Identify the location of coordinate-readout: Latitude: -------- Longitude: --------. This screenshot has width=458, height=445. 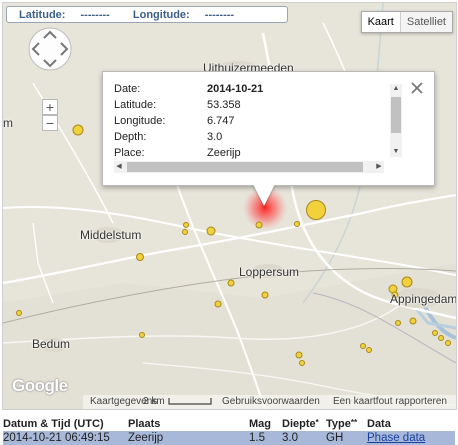
(147, 14).